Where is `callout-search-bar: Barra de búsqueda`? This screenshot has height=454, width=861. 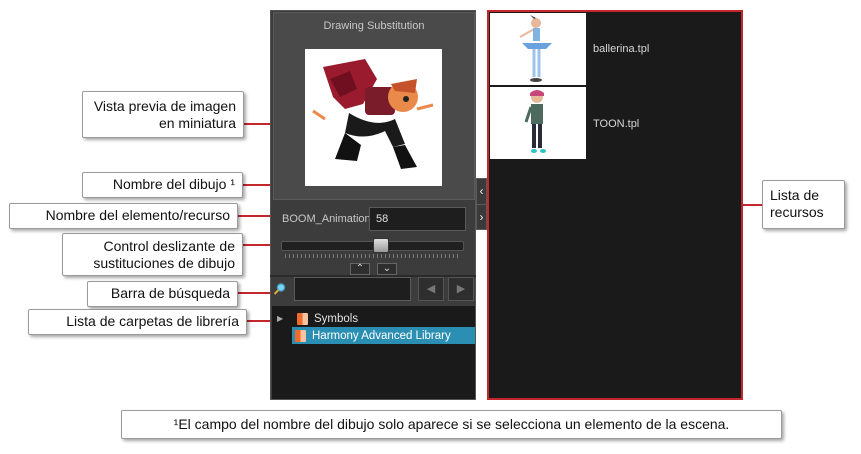 callout-search-bar: Barra de búsqueda is located at coordinates (162, 294).